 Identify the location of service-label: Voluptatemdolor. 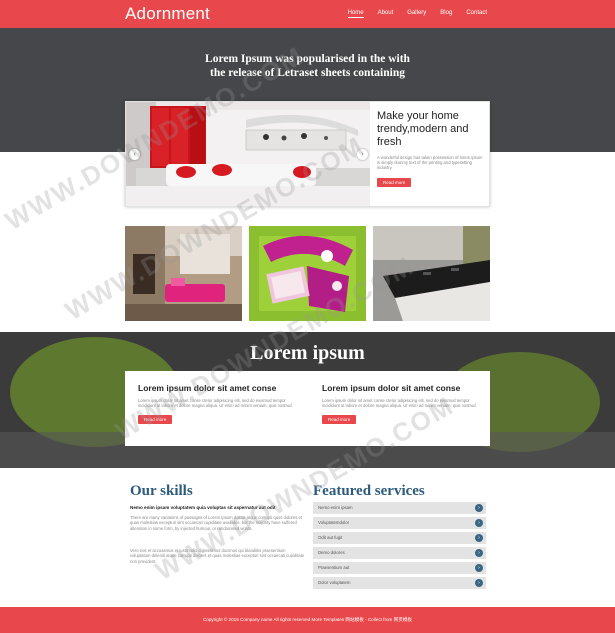
(334, 522).